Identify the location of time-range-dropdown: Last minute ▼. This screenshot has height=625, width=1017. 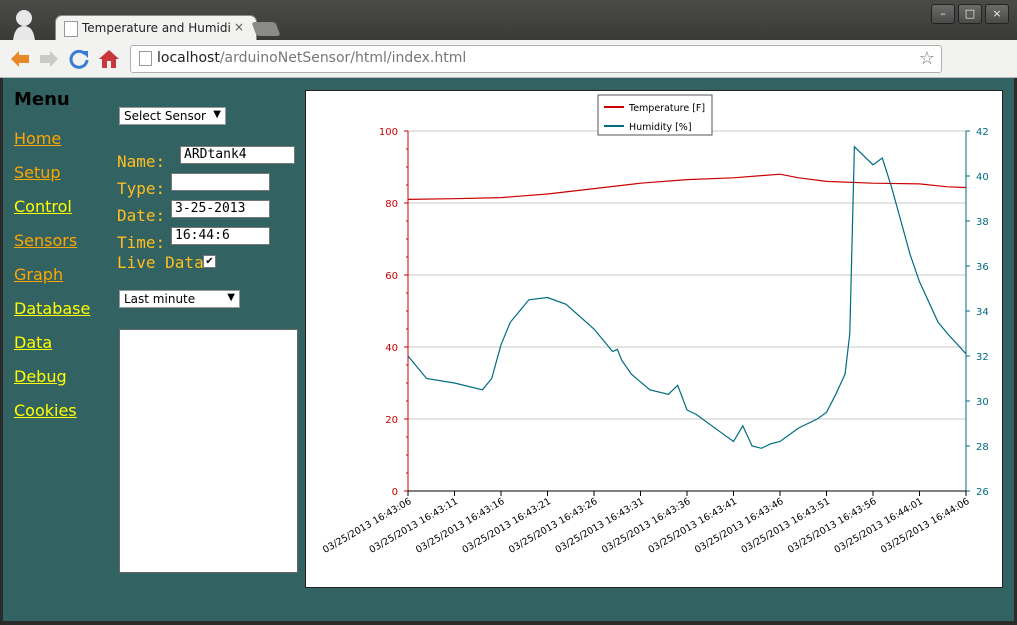
(179, 299).